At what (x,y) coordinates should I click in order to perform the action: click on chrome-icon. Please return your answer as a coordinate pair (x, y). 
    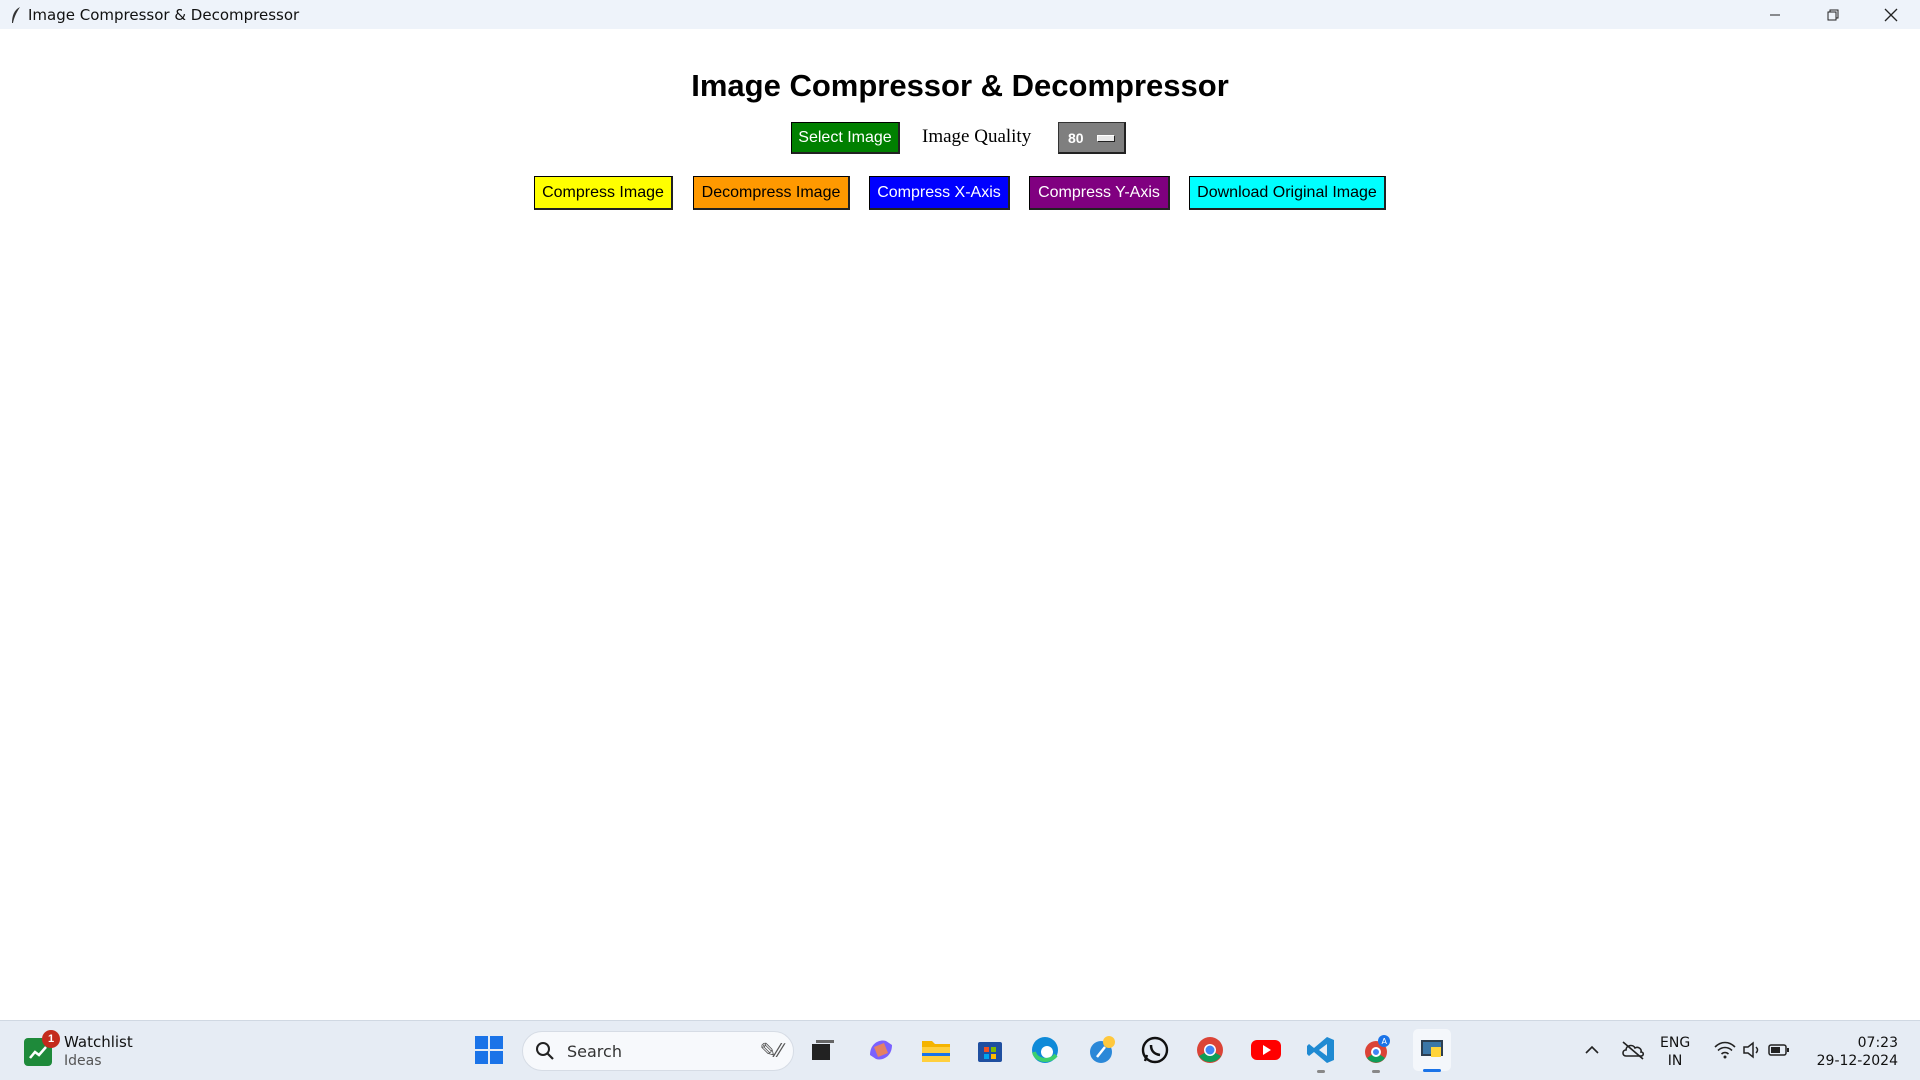
    Looking at the image, I should click on (1210, 1050).